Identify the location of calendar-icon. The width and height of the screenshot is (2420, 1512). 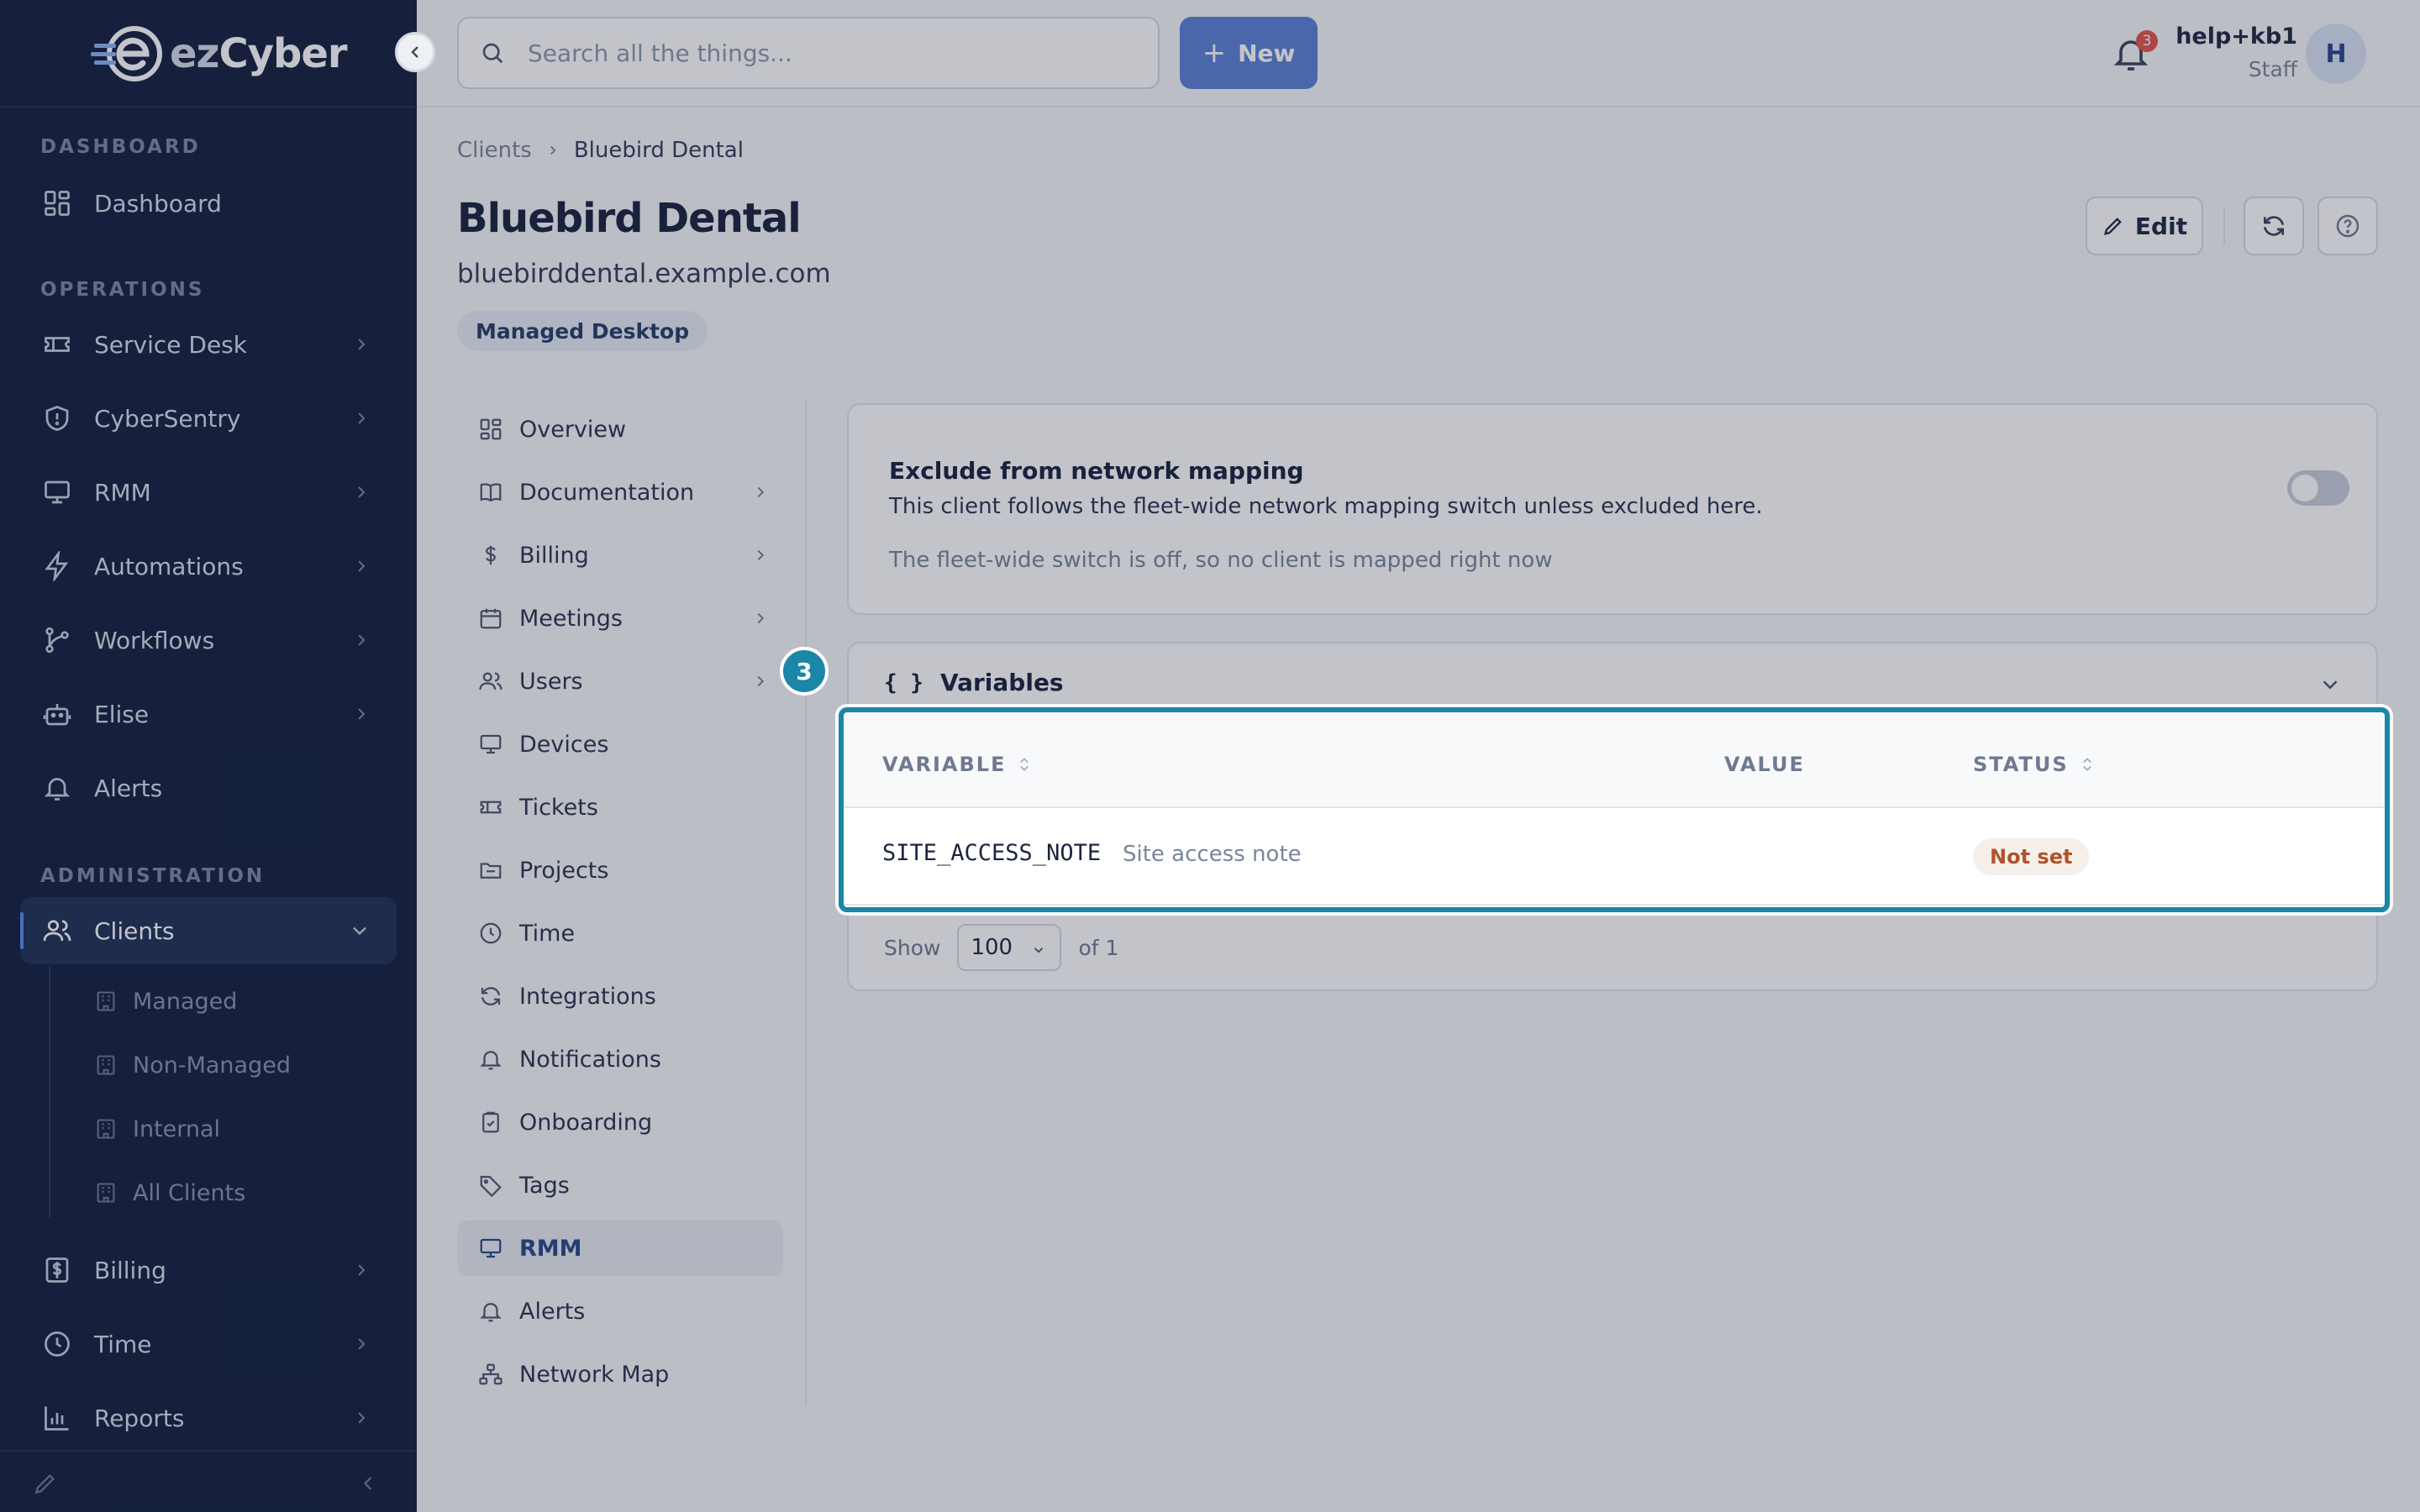
(491, 618).